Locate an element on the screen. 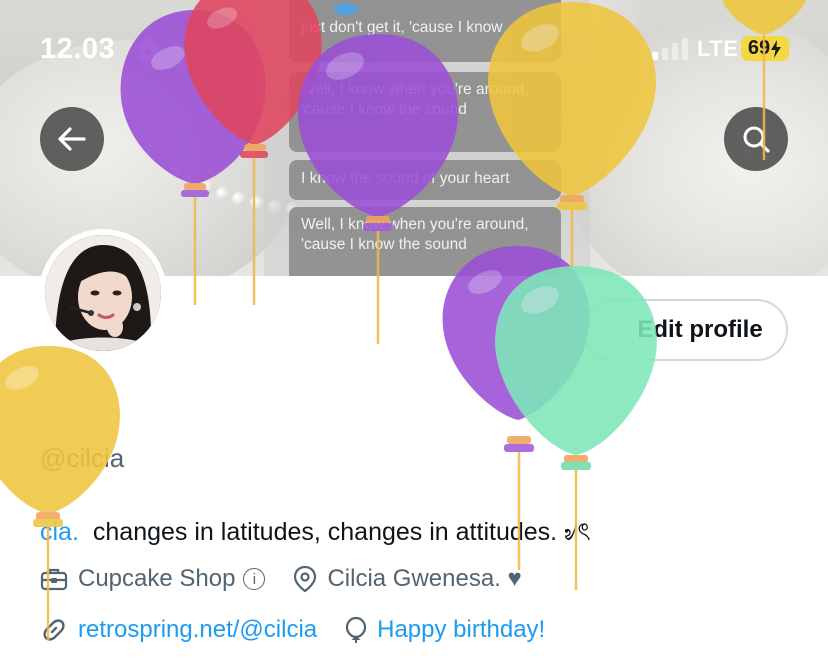 Image resolution: width=828 pixels, height=663 pixels. profile-handle: @cilcia is located at coordinates (82, 458).